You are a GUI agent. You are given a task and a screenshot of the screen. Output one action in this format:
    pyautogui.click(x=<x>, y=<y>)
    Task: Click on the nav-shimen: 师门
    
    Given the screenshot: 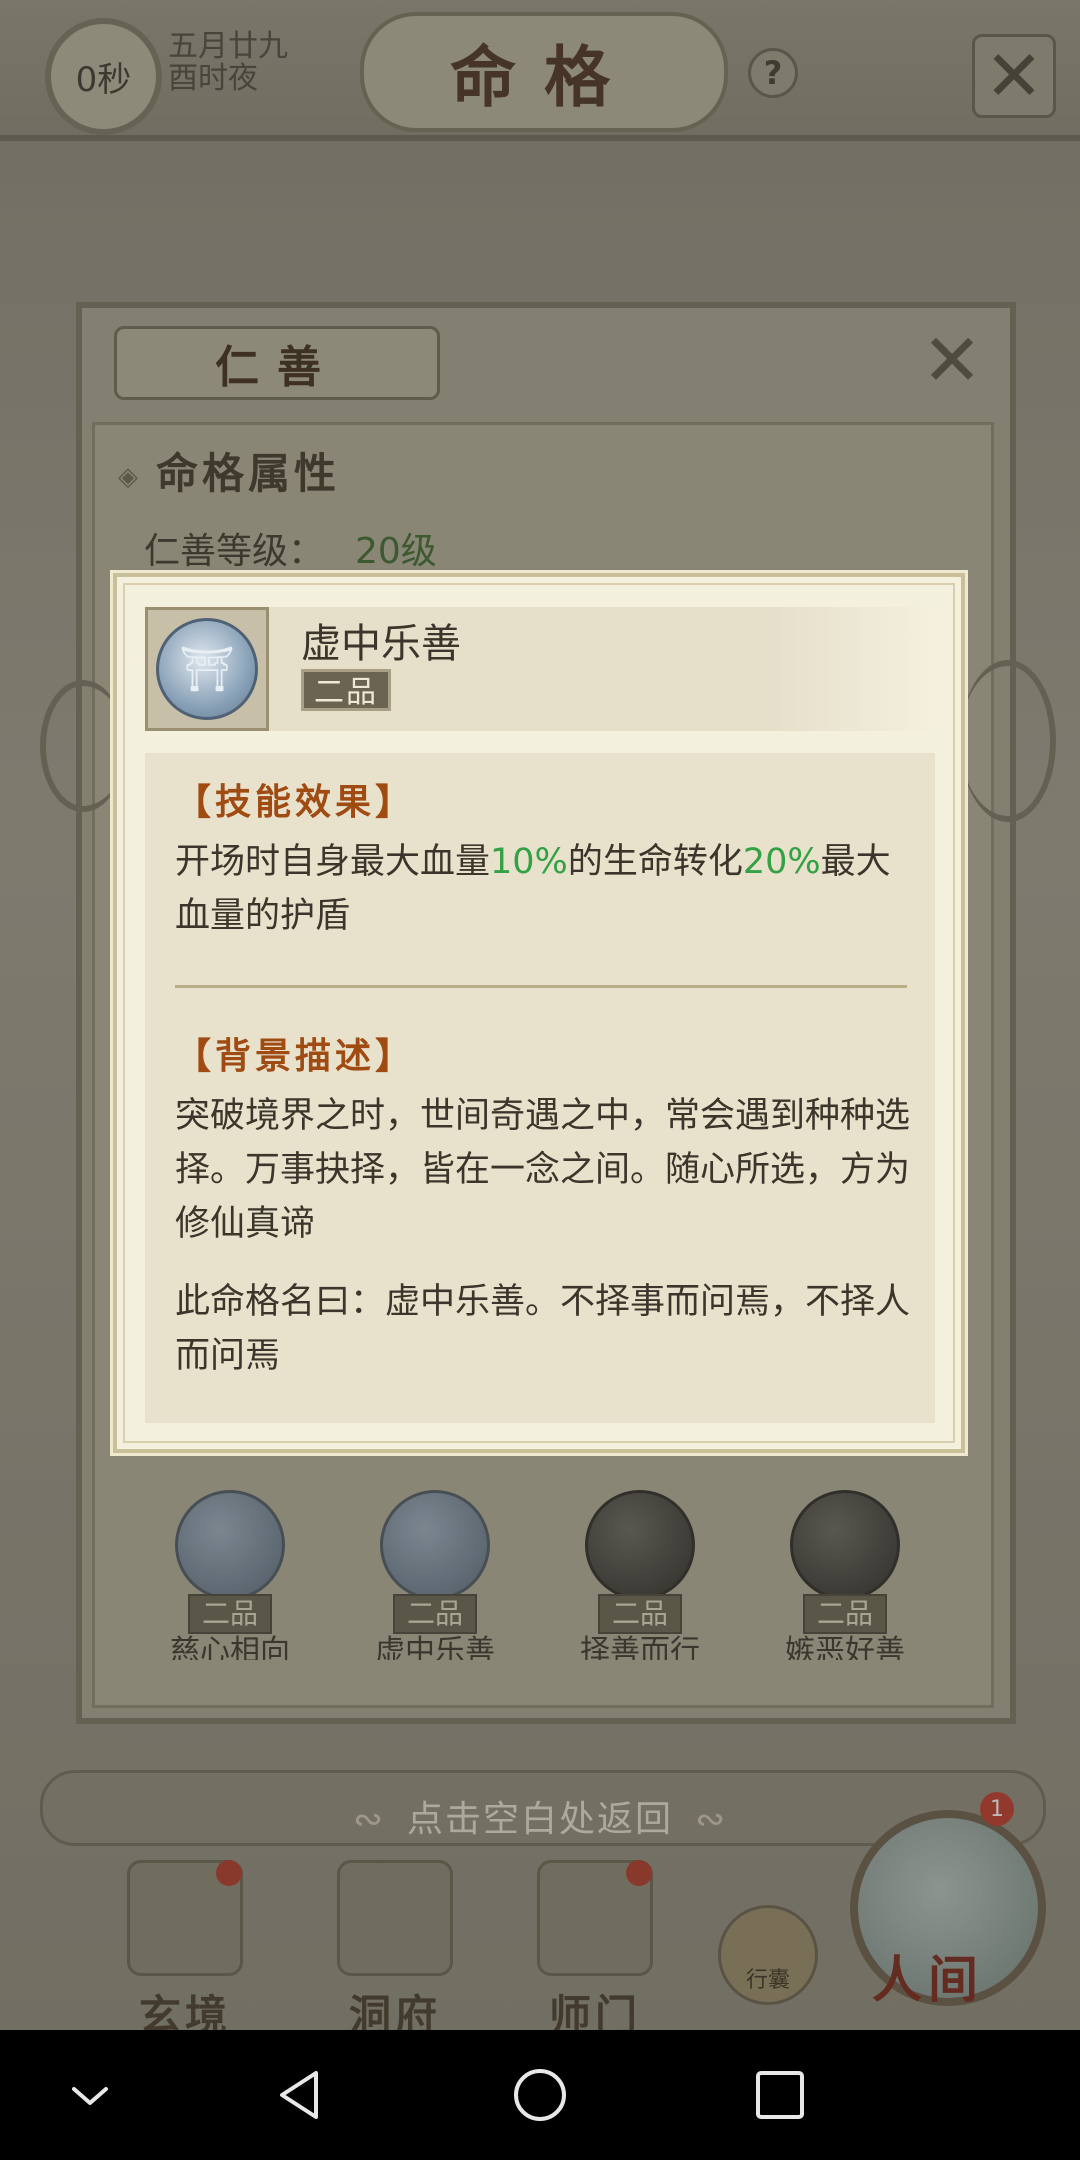 What is the action you would take?
    pyautogui.click(x=595, y=1945)
    